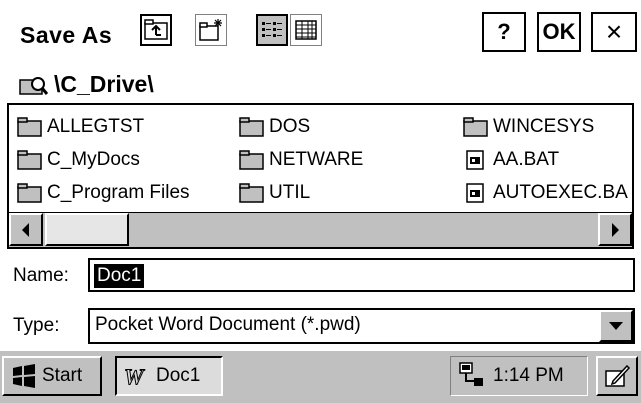 This screenshot has width=641, height=403. I want to click on list-item: UTIL, so click(274, 193).